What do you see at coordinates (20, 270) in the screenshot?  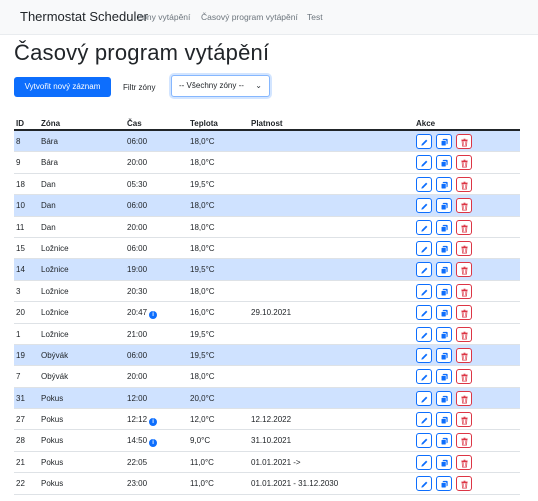 I see `cell-id: 14` at bounding box center [20, 270].